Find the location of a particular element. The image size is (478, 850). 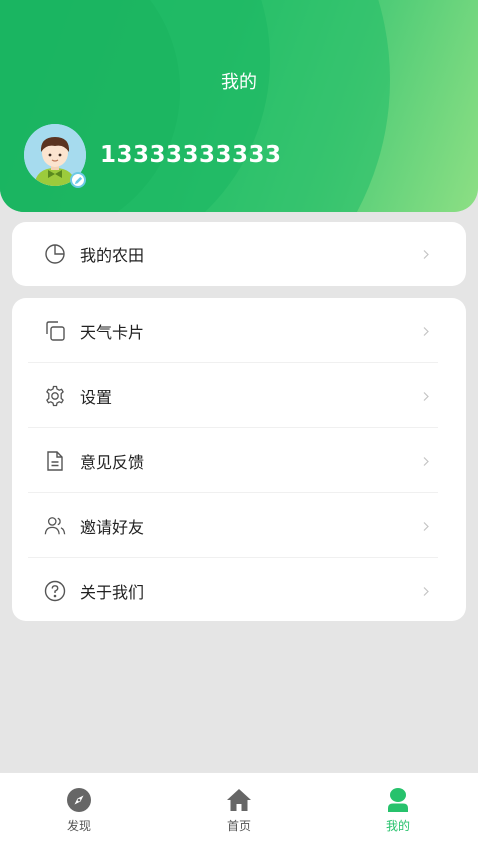

farm-card: 我的农田 is located at coordinates (239, 254).